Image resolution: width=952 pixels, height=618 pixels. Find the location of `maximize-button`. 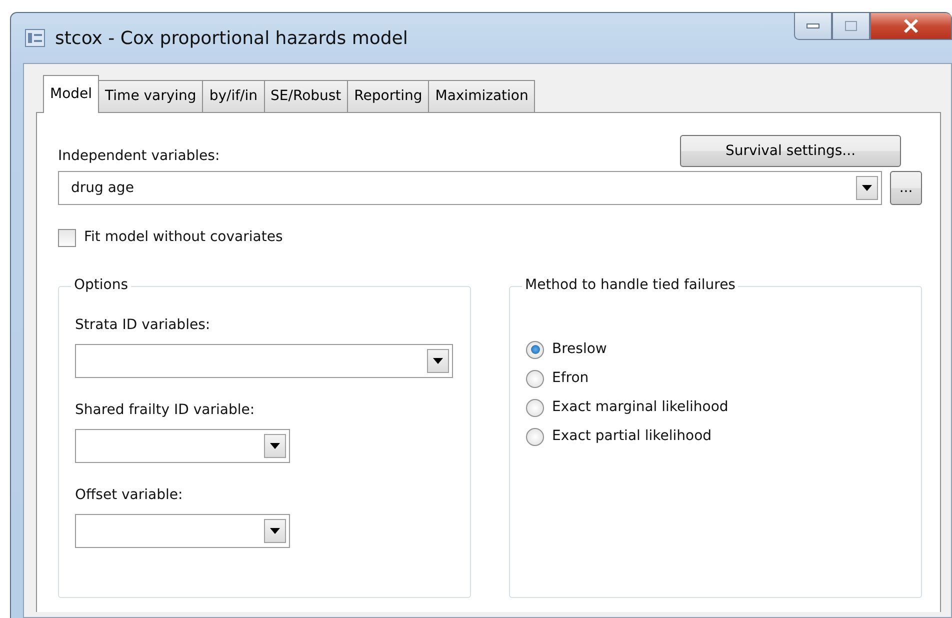

maximize-button is located at coordinates (851, 26).